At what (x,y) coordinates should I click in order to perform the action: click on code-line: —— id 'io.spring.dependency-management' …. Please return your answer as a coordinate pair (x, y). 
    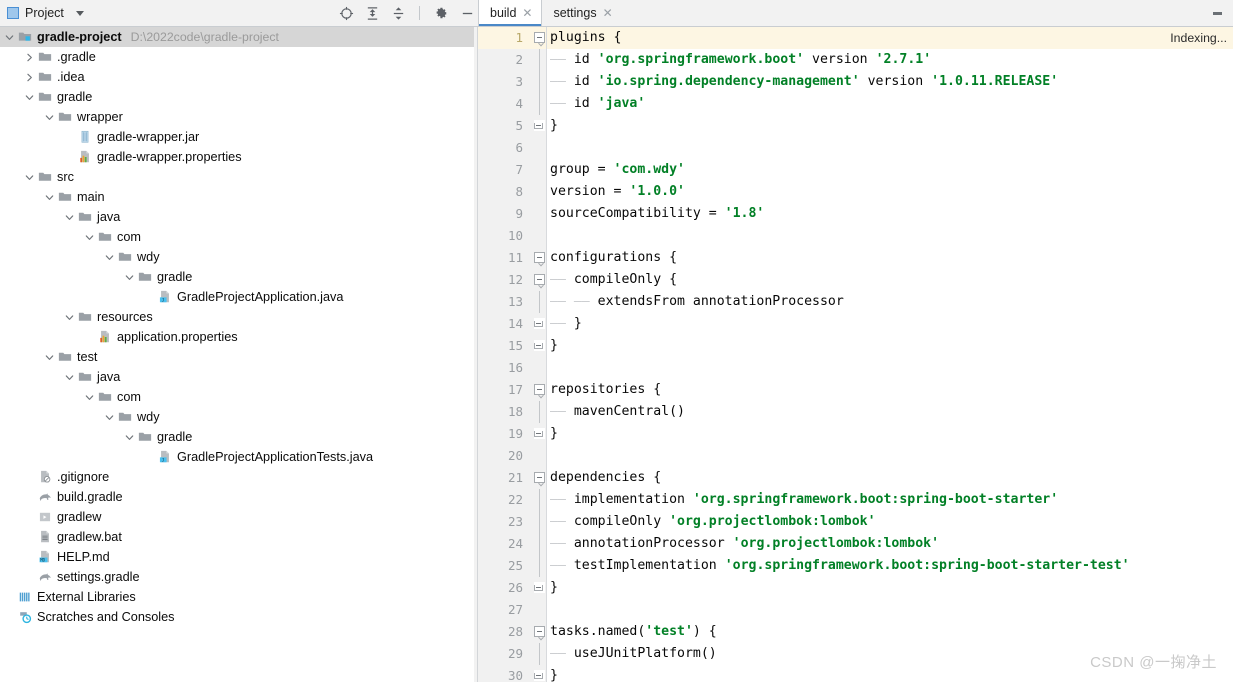
    Looking at the image, I should click on (890, 82).